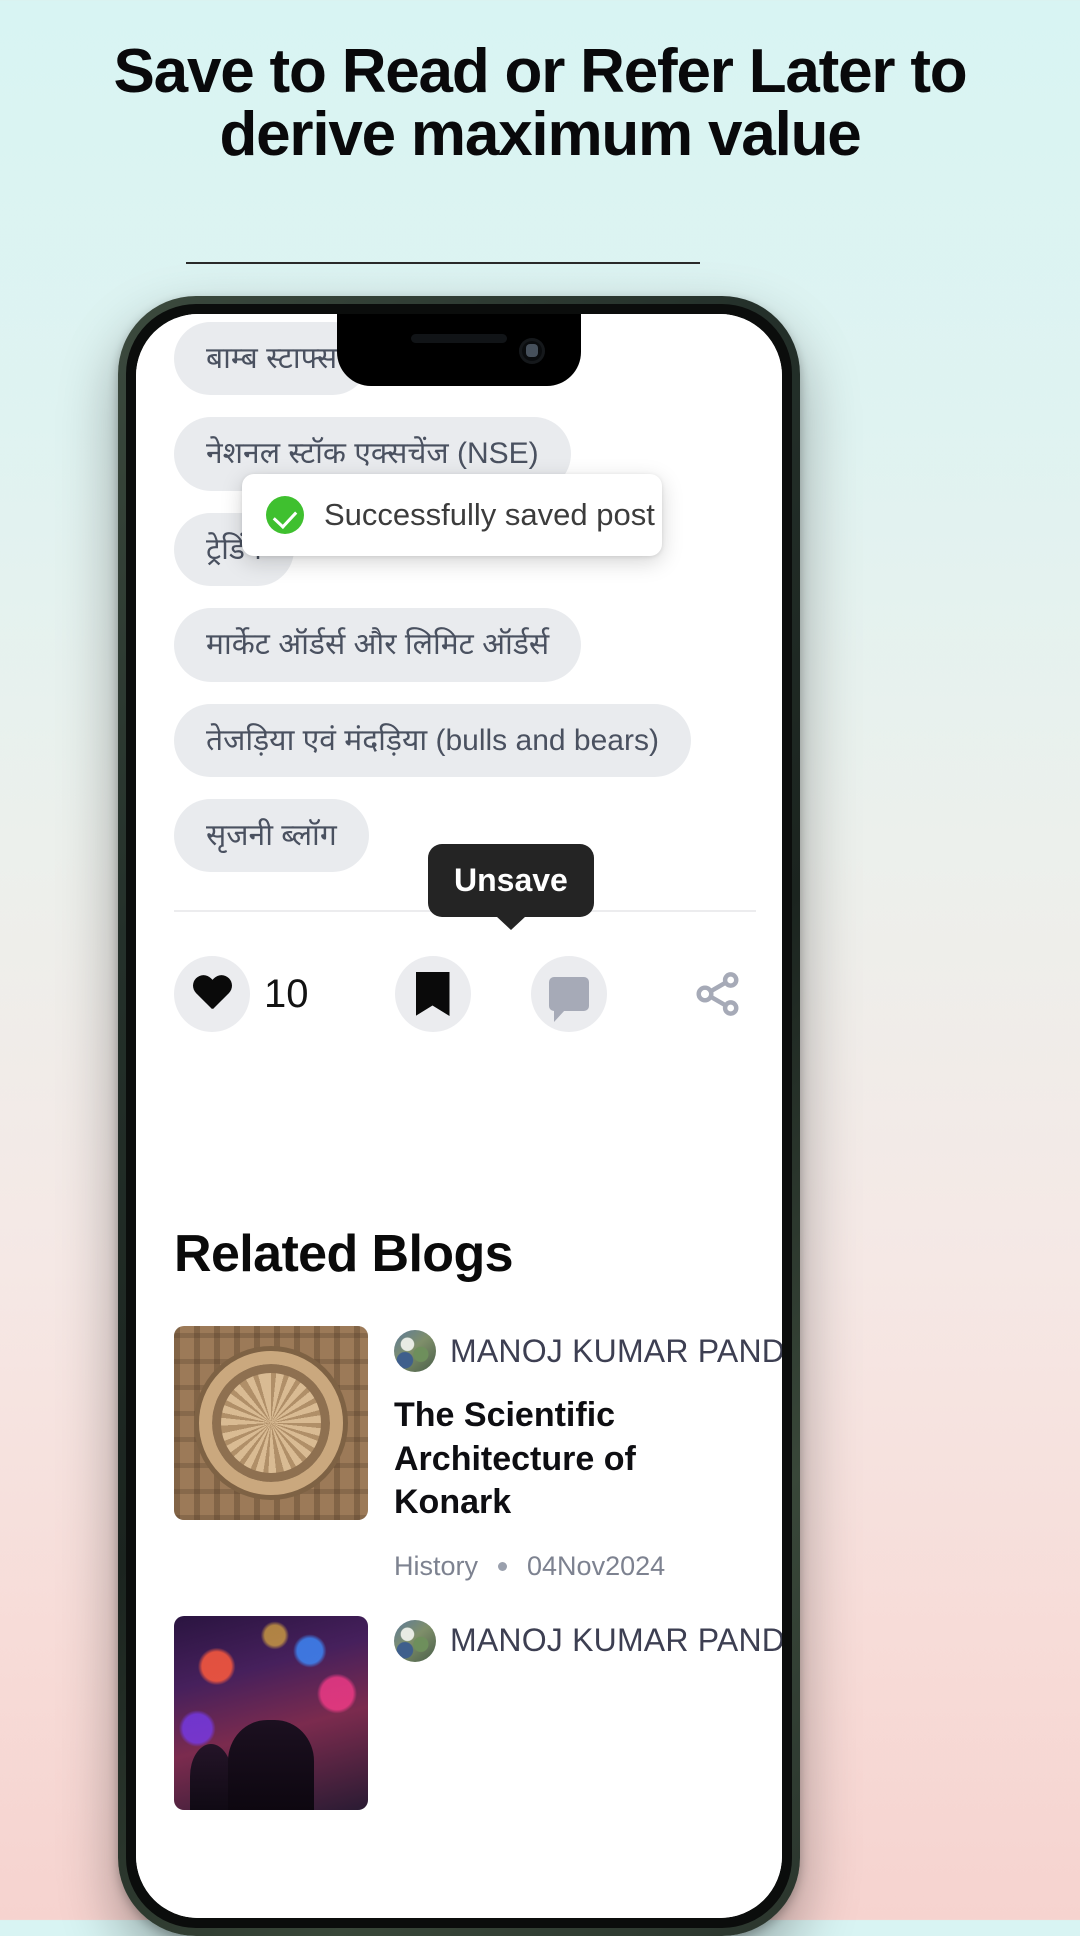  I want to click on blog-meta: History 04Nov2024, so click(575, 1566).